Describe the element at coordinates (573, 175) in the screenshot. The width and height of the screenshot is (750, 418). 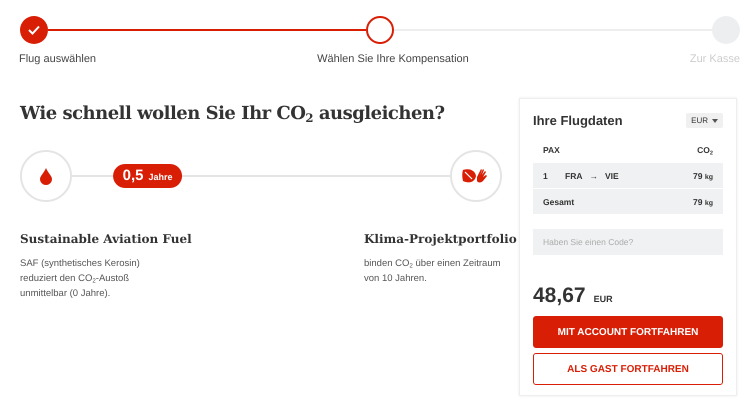
I see `origin-code: FRA` at that location.